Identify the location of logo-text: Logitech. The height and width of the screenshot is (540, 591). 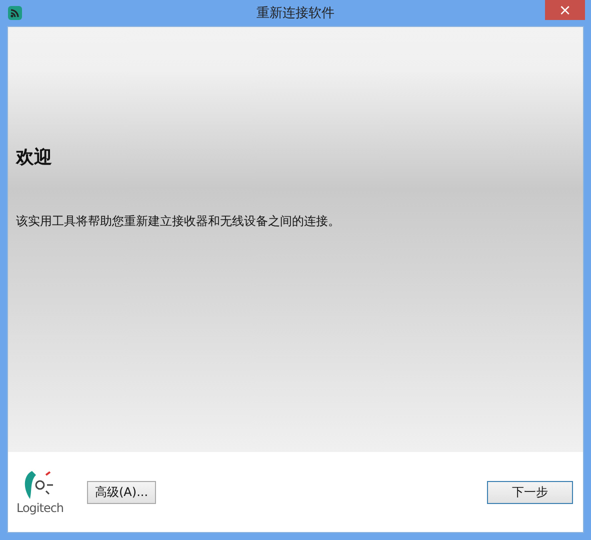
(40, 508).